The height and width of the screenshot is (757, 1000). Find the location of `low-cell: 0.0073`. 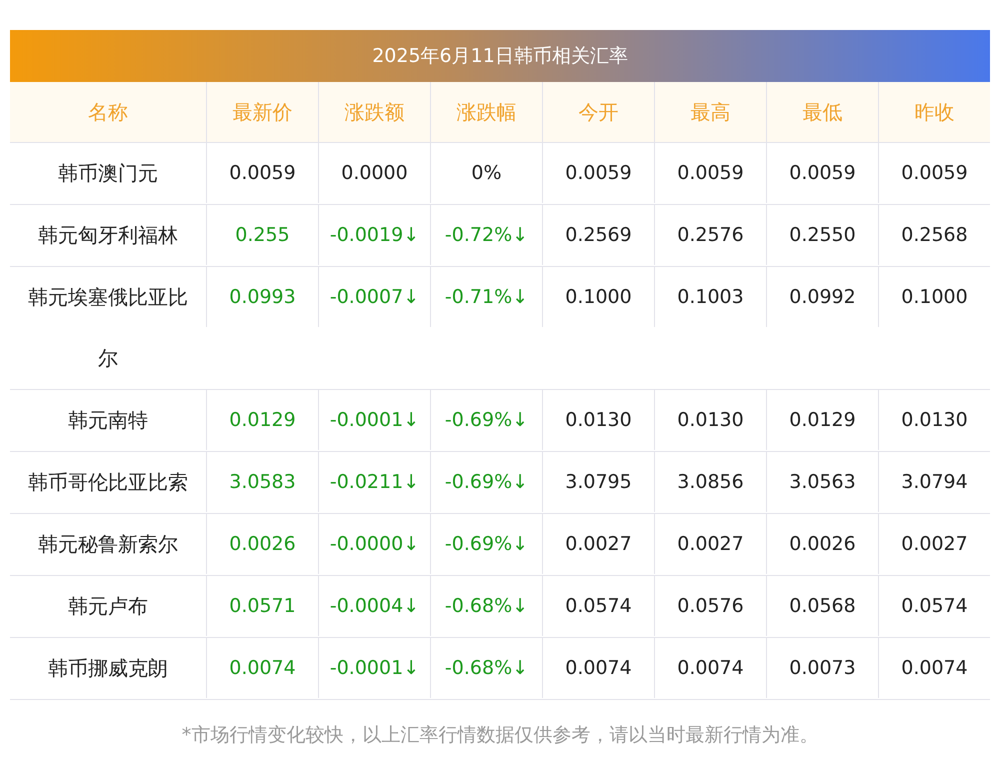

low-cell: 0.0073 is located at coordinates (822, 668).